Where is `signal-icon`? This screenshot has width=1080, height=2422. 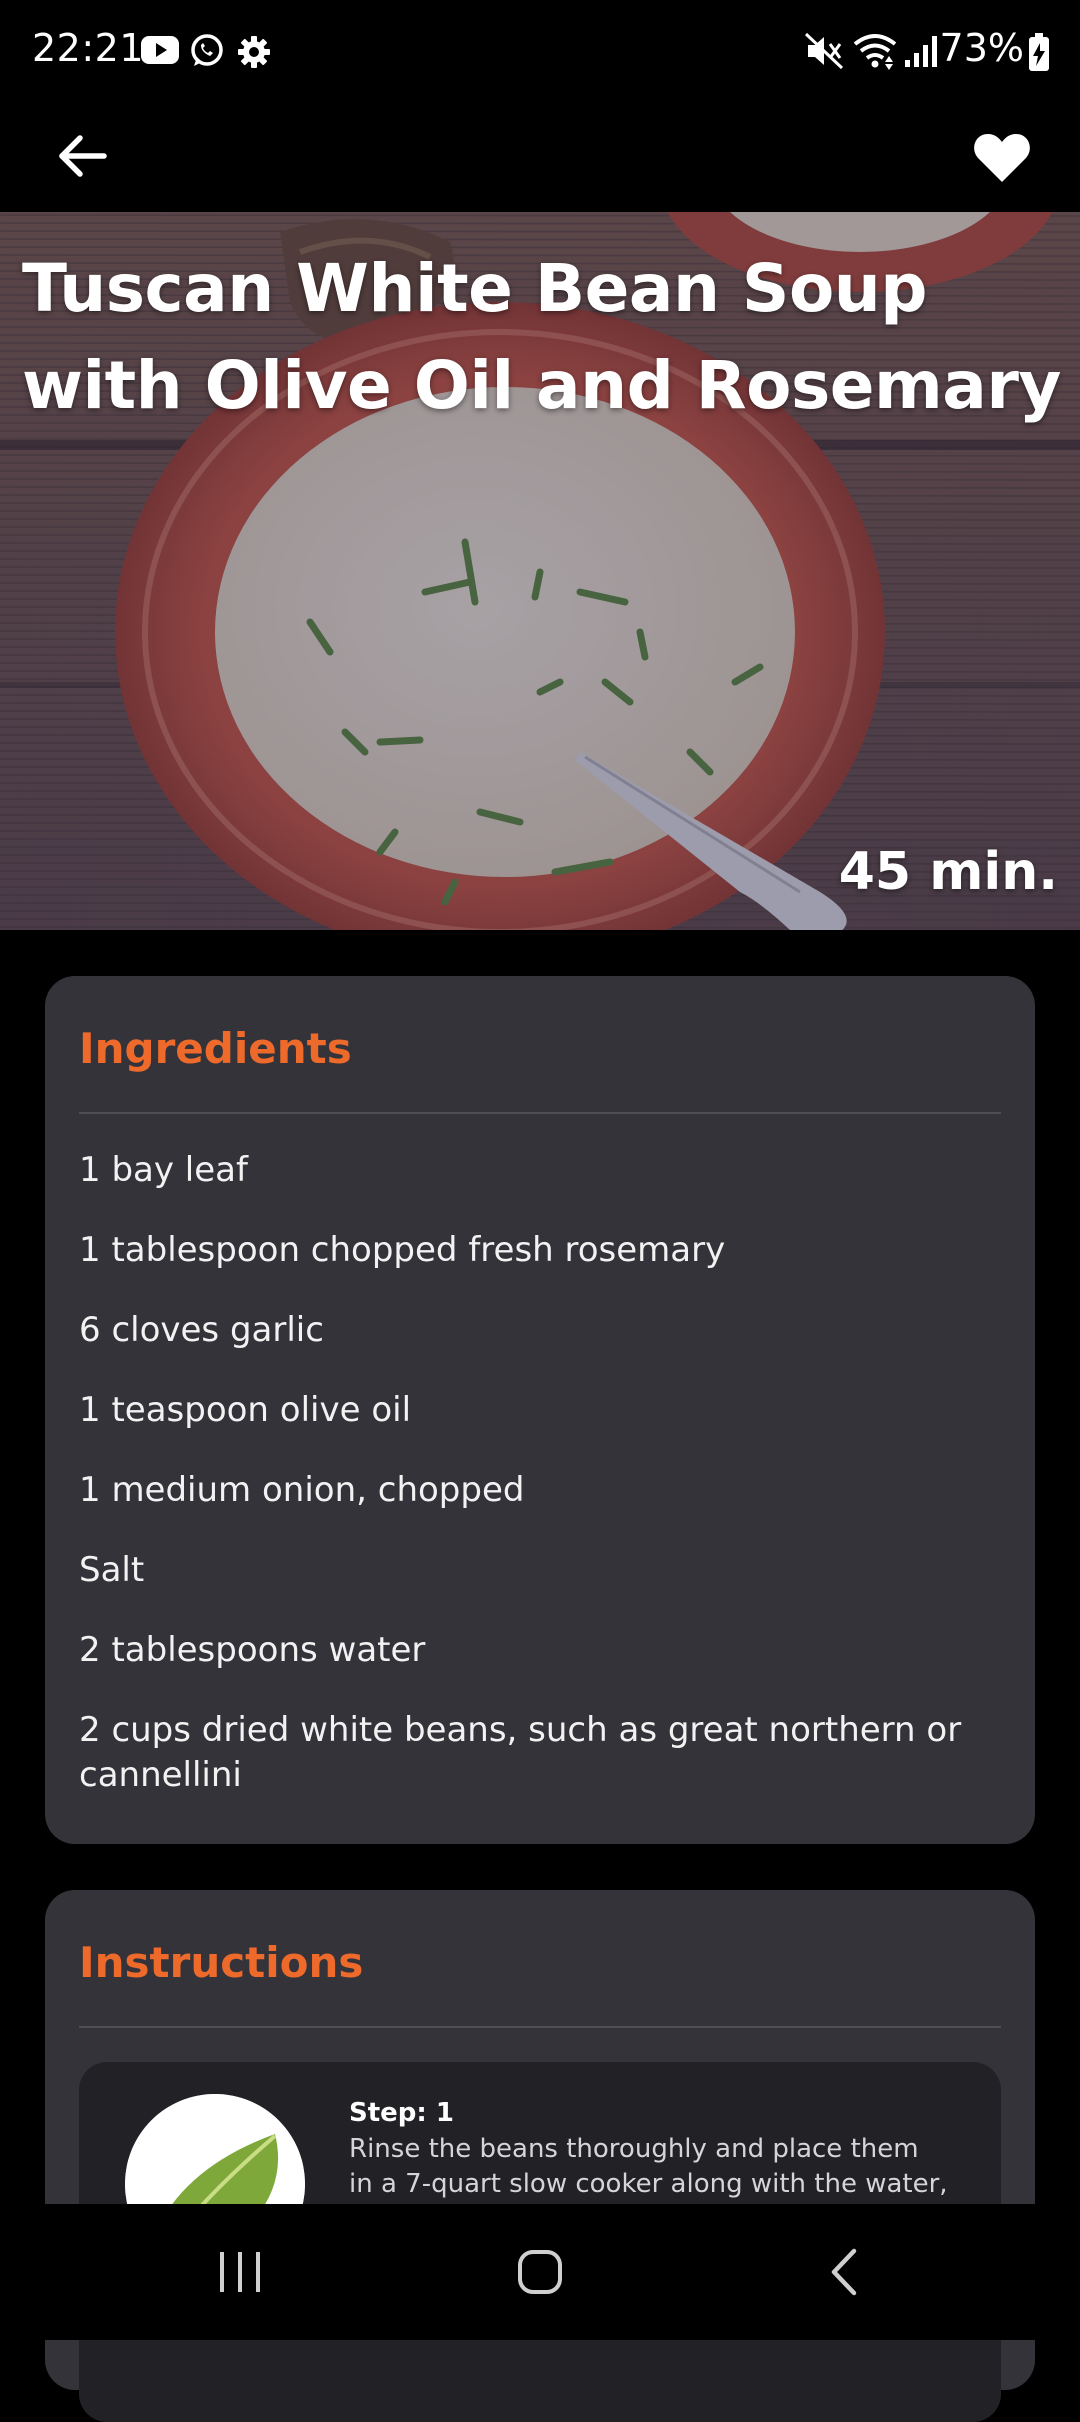 signal-icon is located at coordinates (921, 53).